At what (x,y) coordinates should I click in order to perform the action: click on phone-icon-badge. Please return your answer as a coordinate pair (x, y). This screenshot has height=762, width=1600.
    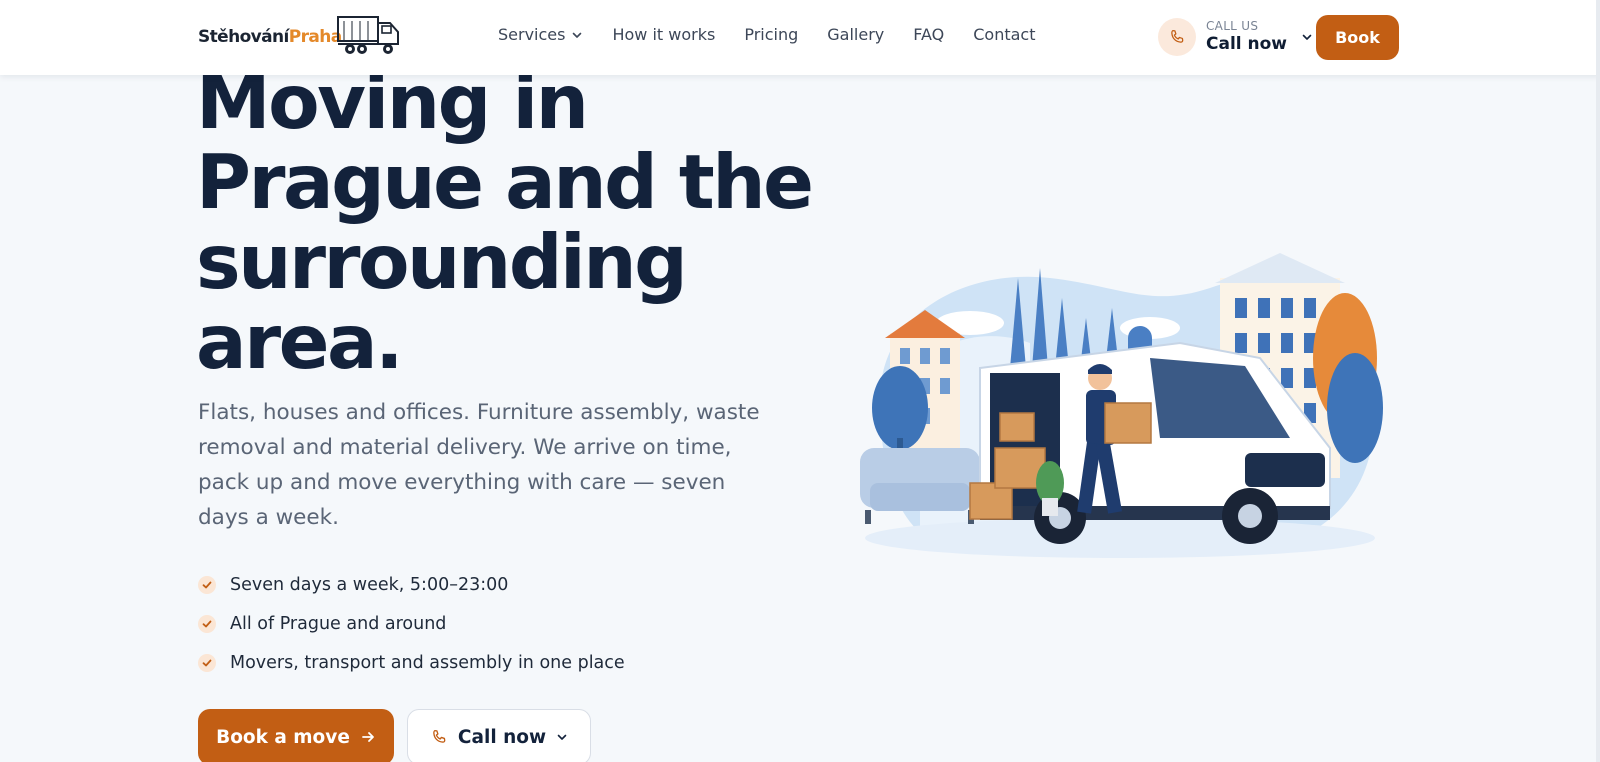
    Looking at the image, I should click on (1177, 37).